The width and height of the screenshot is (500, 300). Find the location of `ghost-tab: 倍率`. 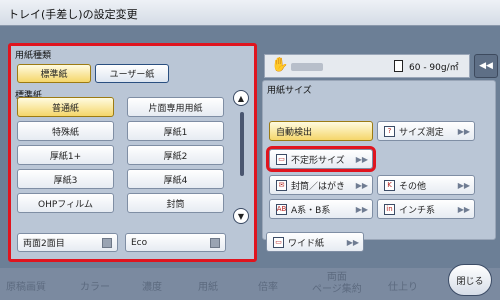

ghost-tab: 倍率 is located at coordinates (268, 287).